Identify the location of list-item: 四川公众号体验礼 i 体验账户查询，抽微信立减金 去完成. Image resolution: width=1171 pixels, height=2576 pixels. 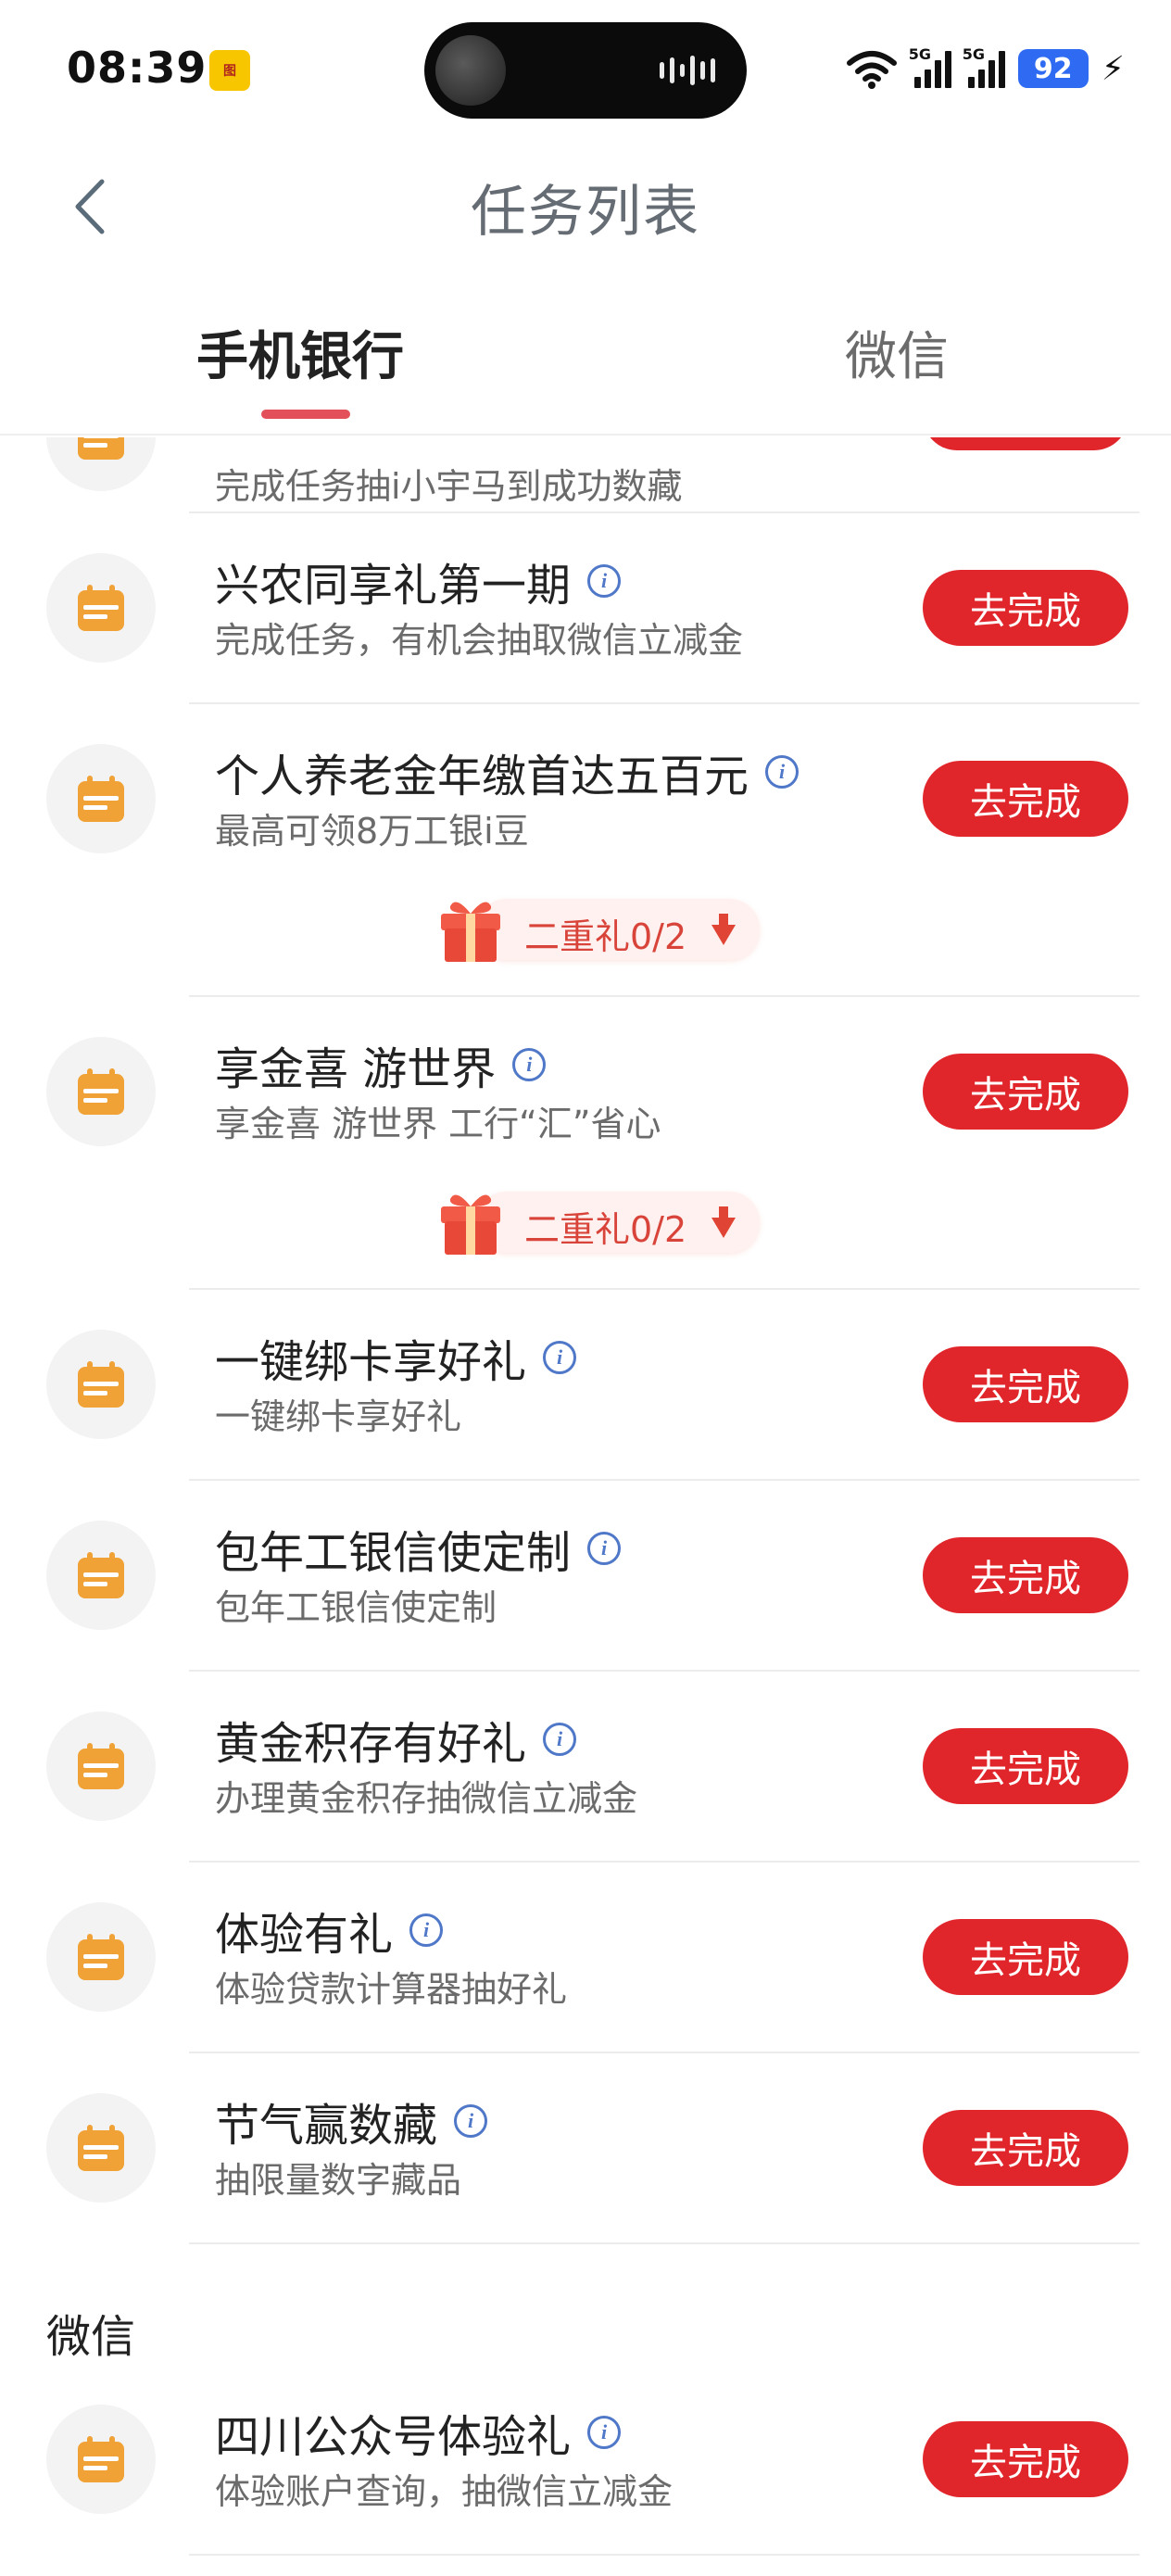
(585, 2460).